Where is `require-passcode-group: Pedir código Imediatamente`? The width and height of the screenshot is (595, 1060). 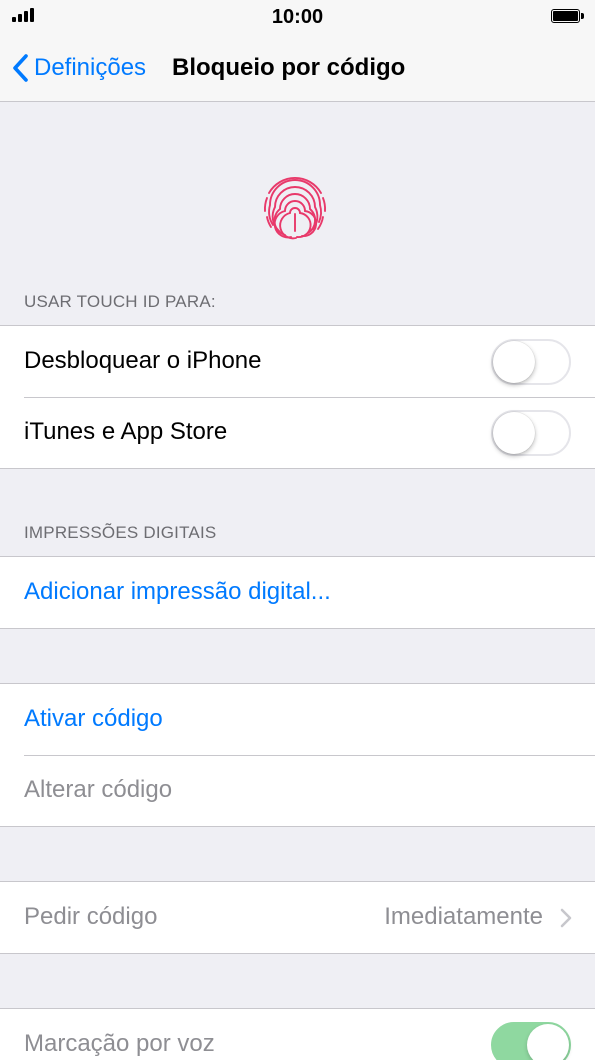
require-passcode-group: Pedir código Imediatamente is located at coordinates (297, 917).